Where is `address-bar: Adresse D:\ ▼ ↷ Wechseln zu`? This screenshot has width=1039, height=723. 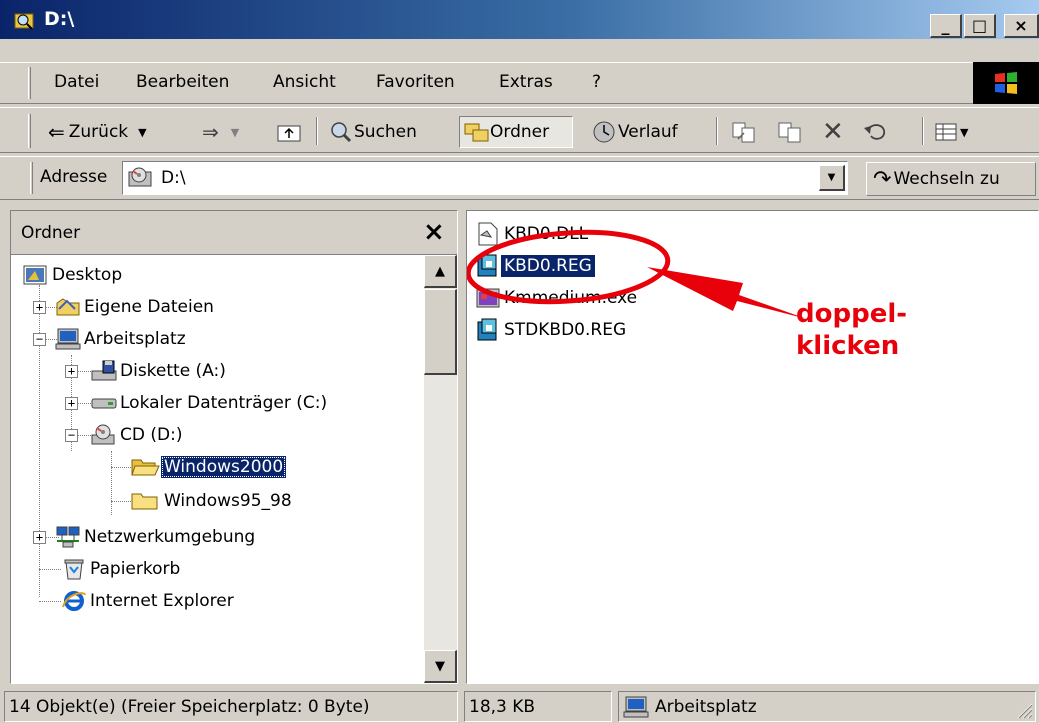
address-bar: Adresse D:\ ▼ ↷ Wechseln zu is located at coordinates (519, 178).